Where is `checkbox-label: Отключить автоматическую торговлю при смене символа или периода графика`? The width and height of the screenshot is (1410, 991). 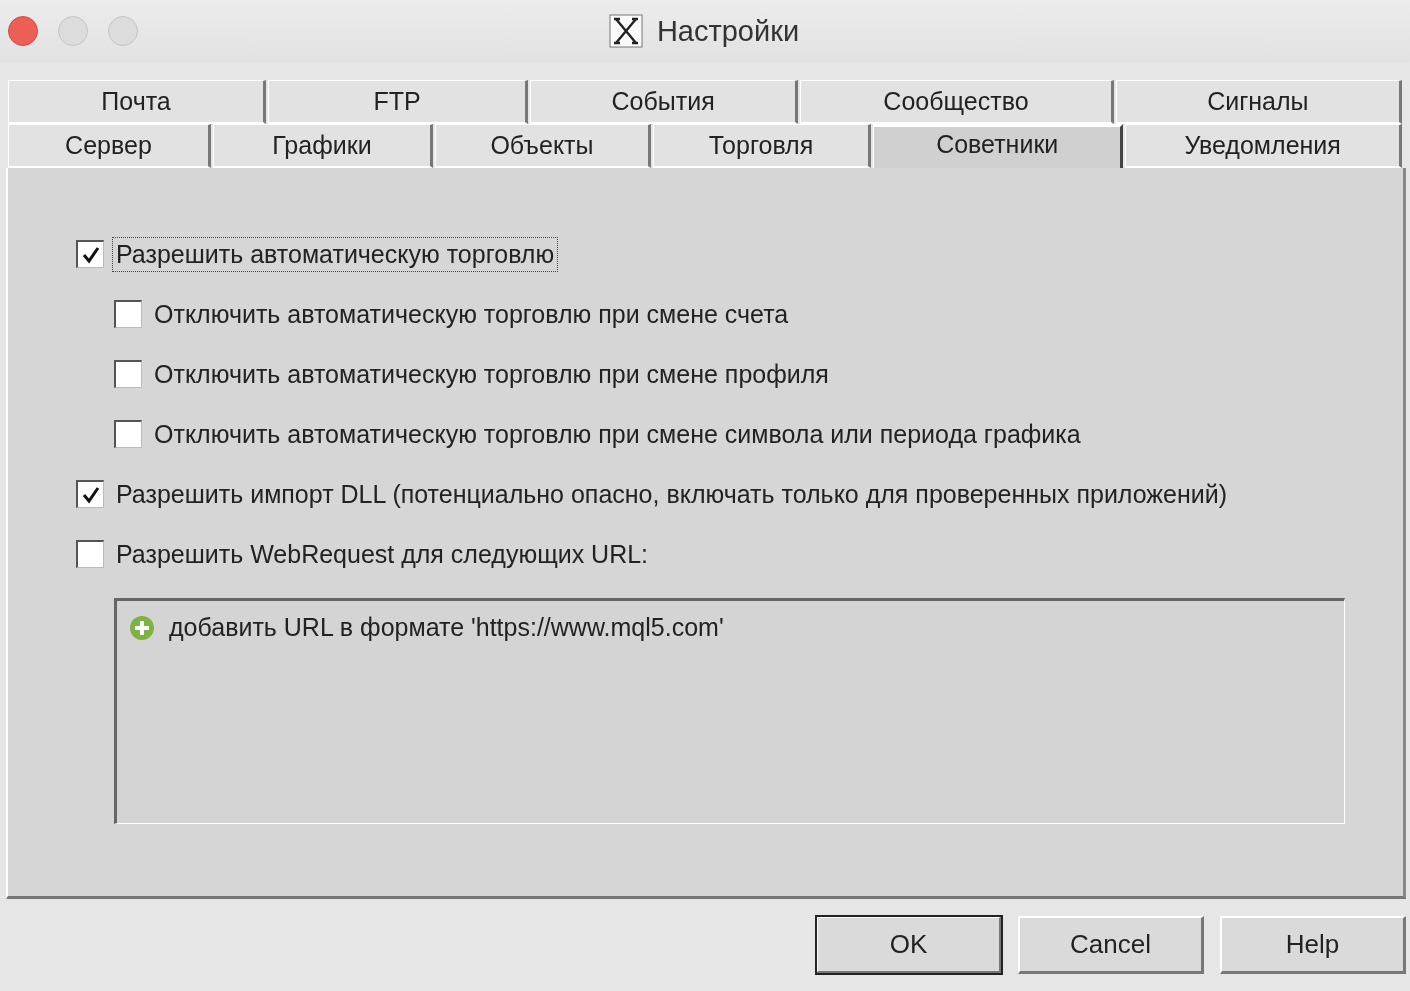
checkbox-label: Отключить автоматическую торговлю при смене символа или периода графика is located at coordinates (617, 434).